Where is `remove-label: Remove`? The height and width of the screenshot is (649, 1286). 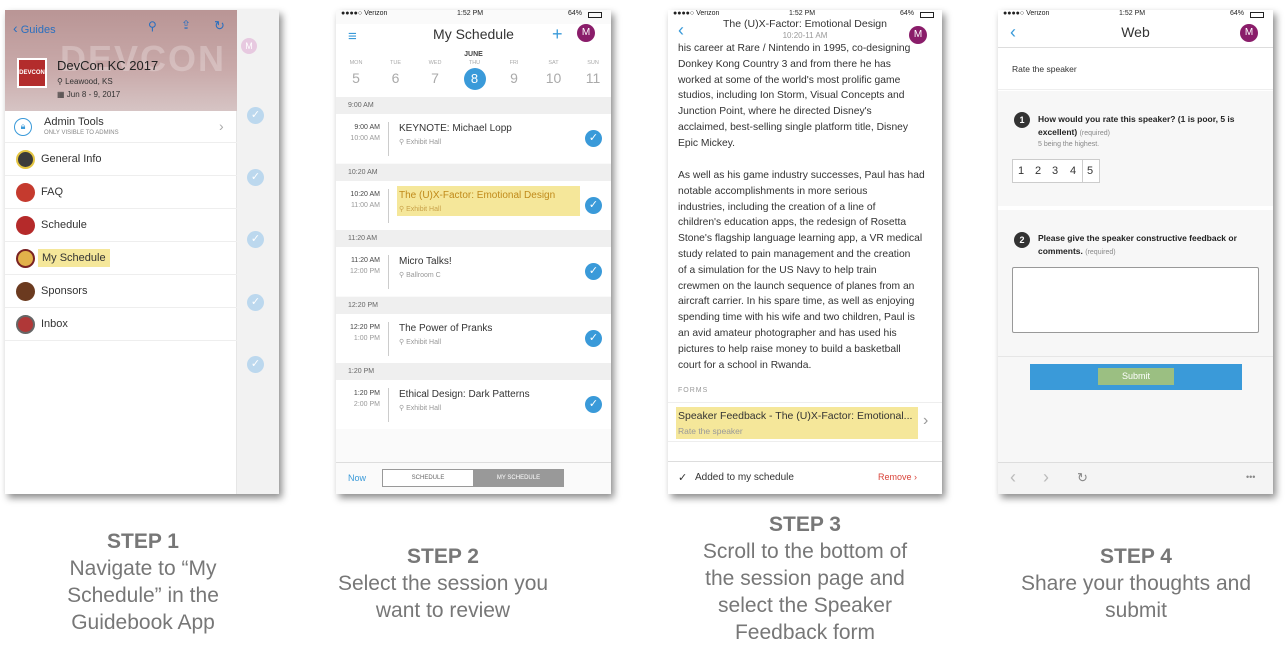 remove-label: Remove is located at coordinates (895, 477).